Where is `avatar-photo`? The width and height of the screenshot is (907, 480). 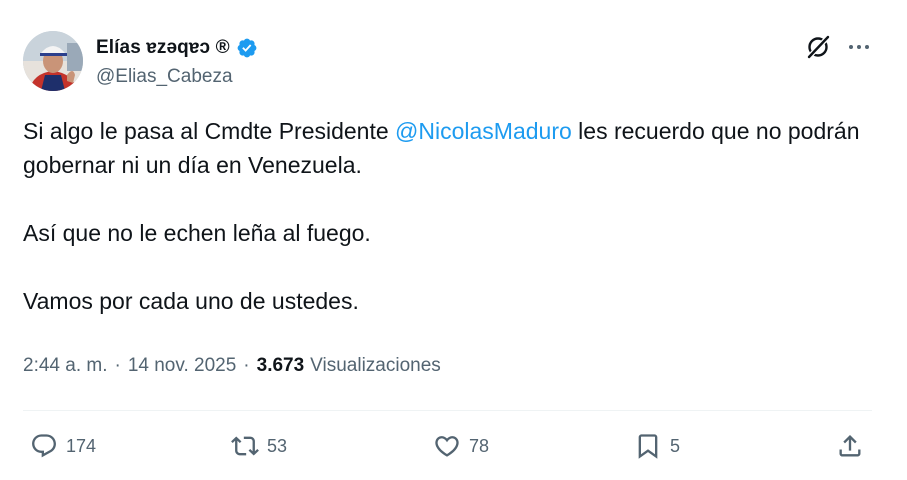
avatar-photo is located at coordinates (53, 61).